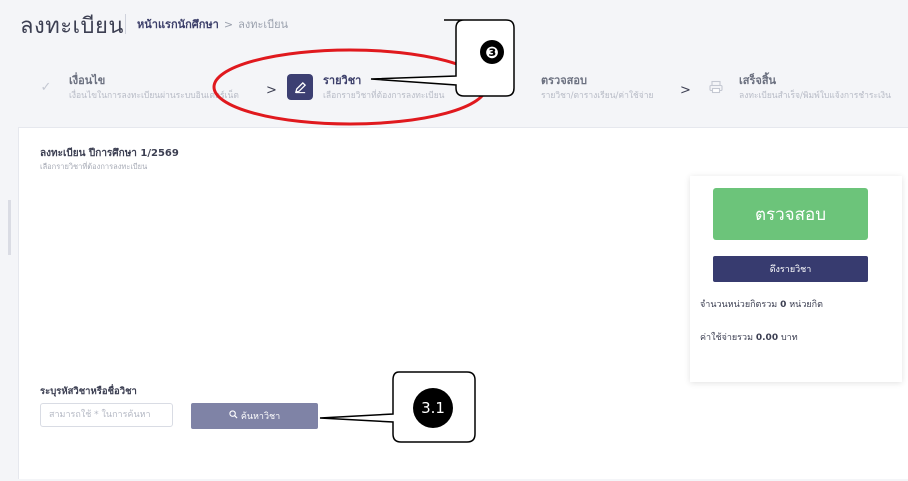 The height and width of the screenshot is (481, 908). I want to click on search-button-label: ค้นหาวิชา, so click(260, 417).